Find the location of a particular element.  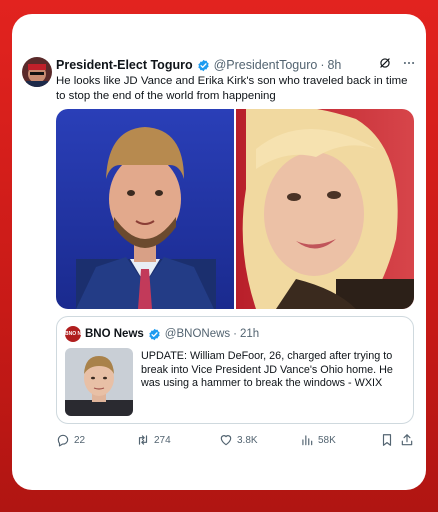

quoted-avatar-logo-text: BNO NEWS is located at coordinates (73, 334).